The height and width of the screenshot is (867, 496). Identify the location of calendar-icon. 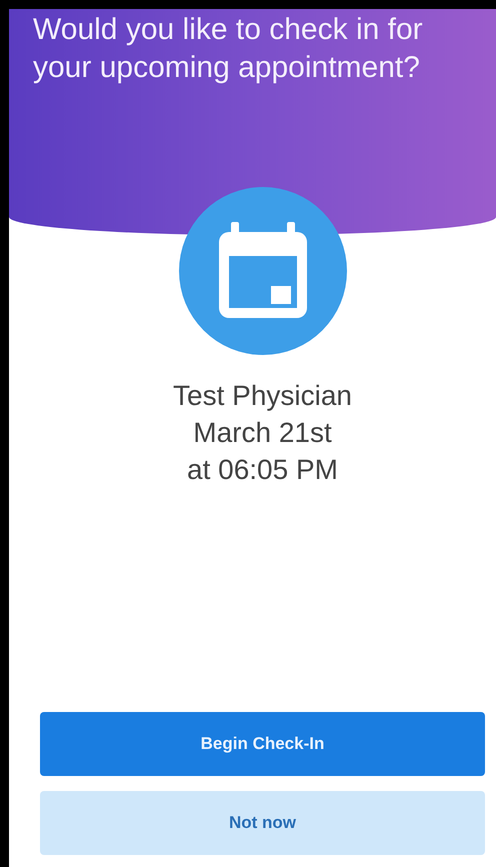
(262, 271).